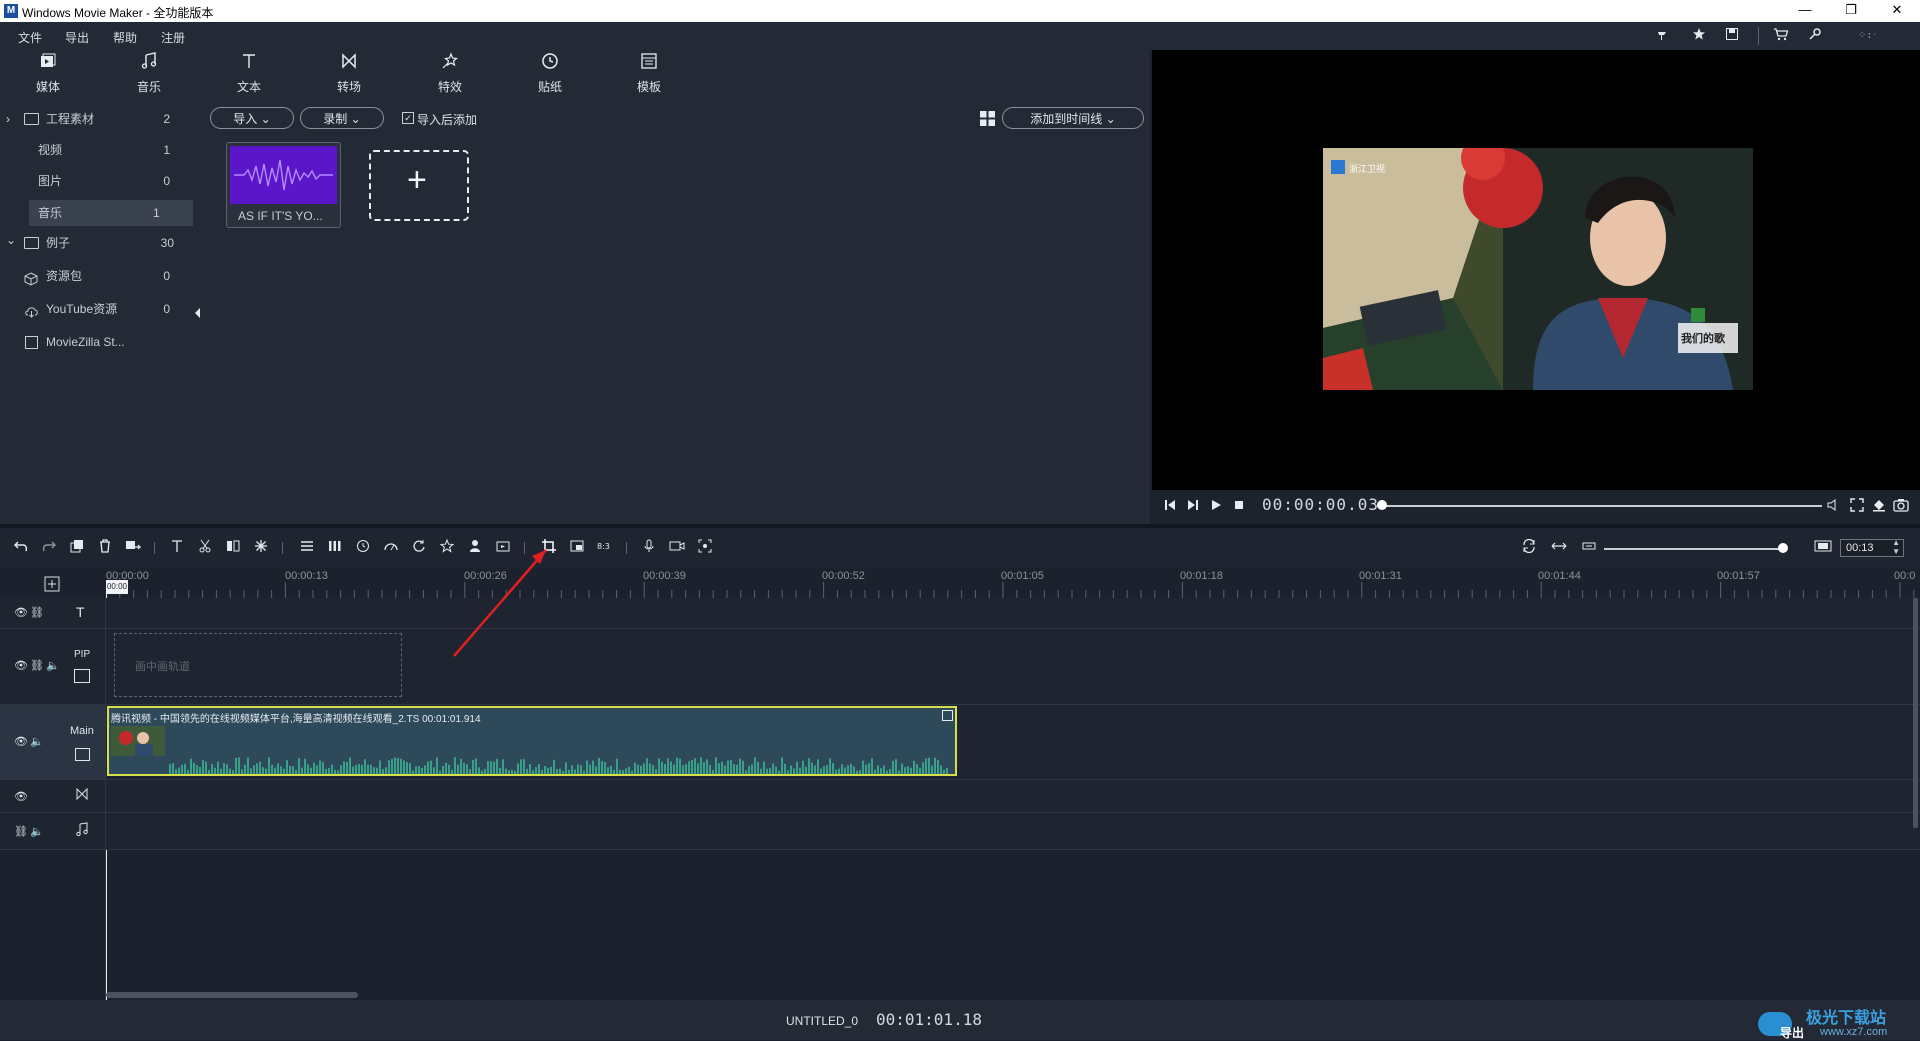 The image size is (1920, 1041). Describe the element at coordinates (1699, 36) in the screenshot. I see `star-icon` at that location.